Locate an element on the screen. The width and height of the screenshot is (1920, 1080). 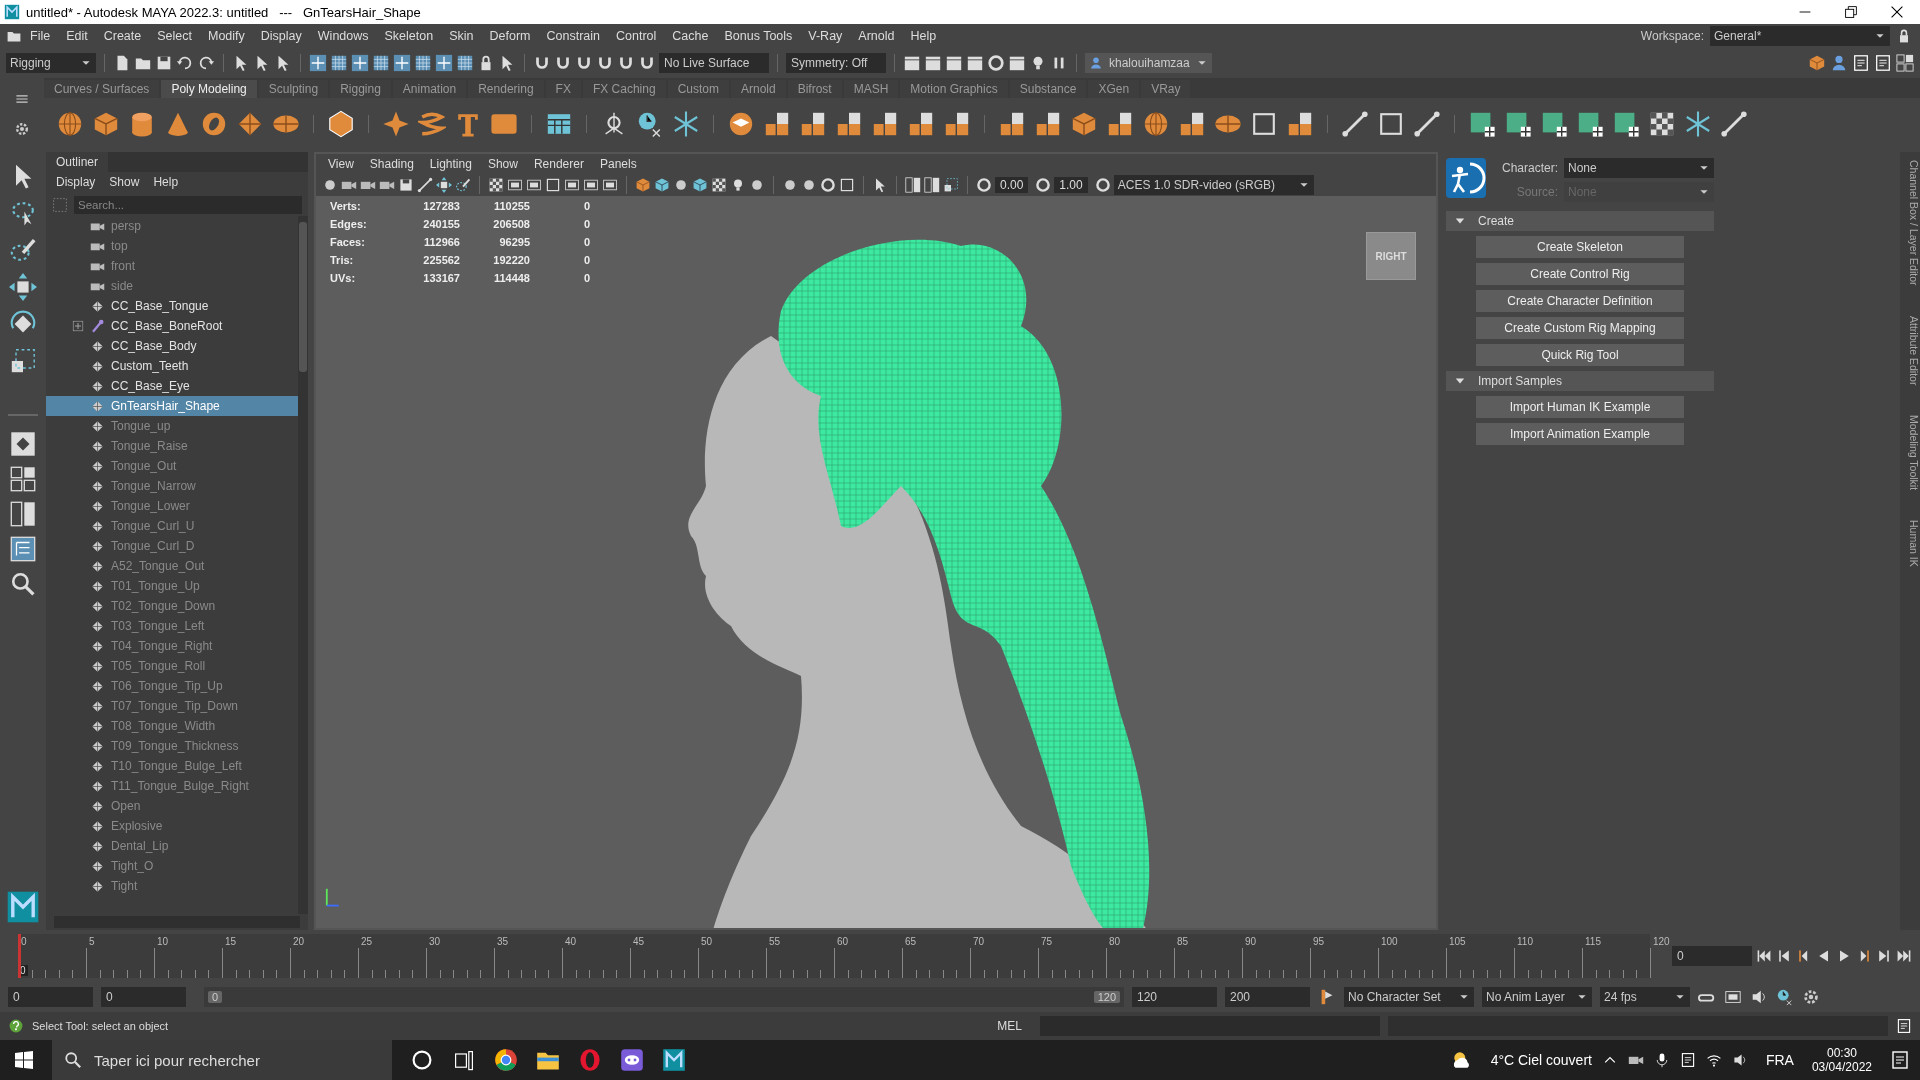
section-header: Import Samples is located at coordinates (1580, 381).